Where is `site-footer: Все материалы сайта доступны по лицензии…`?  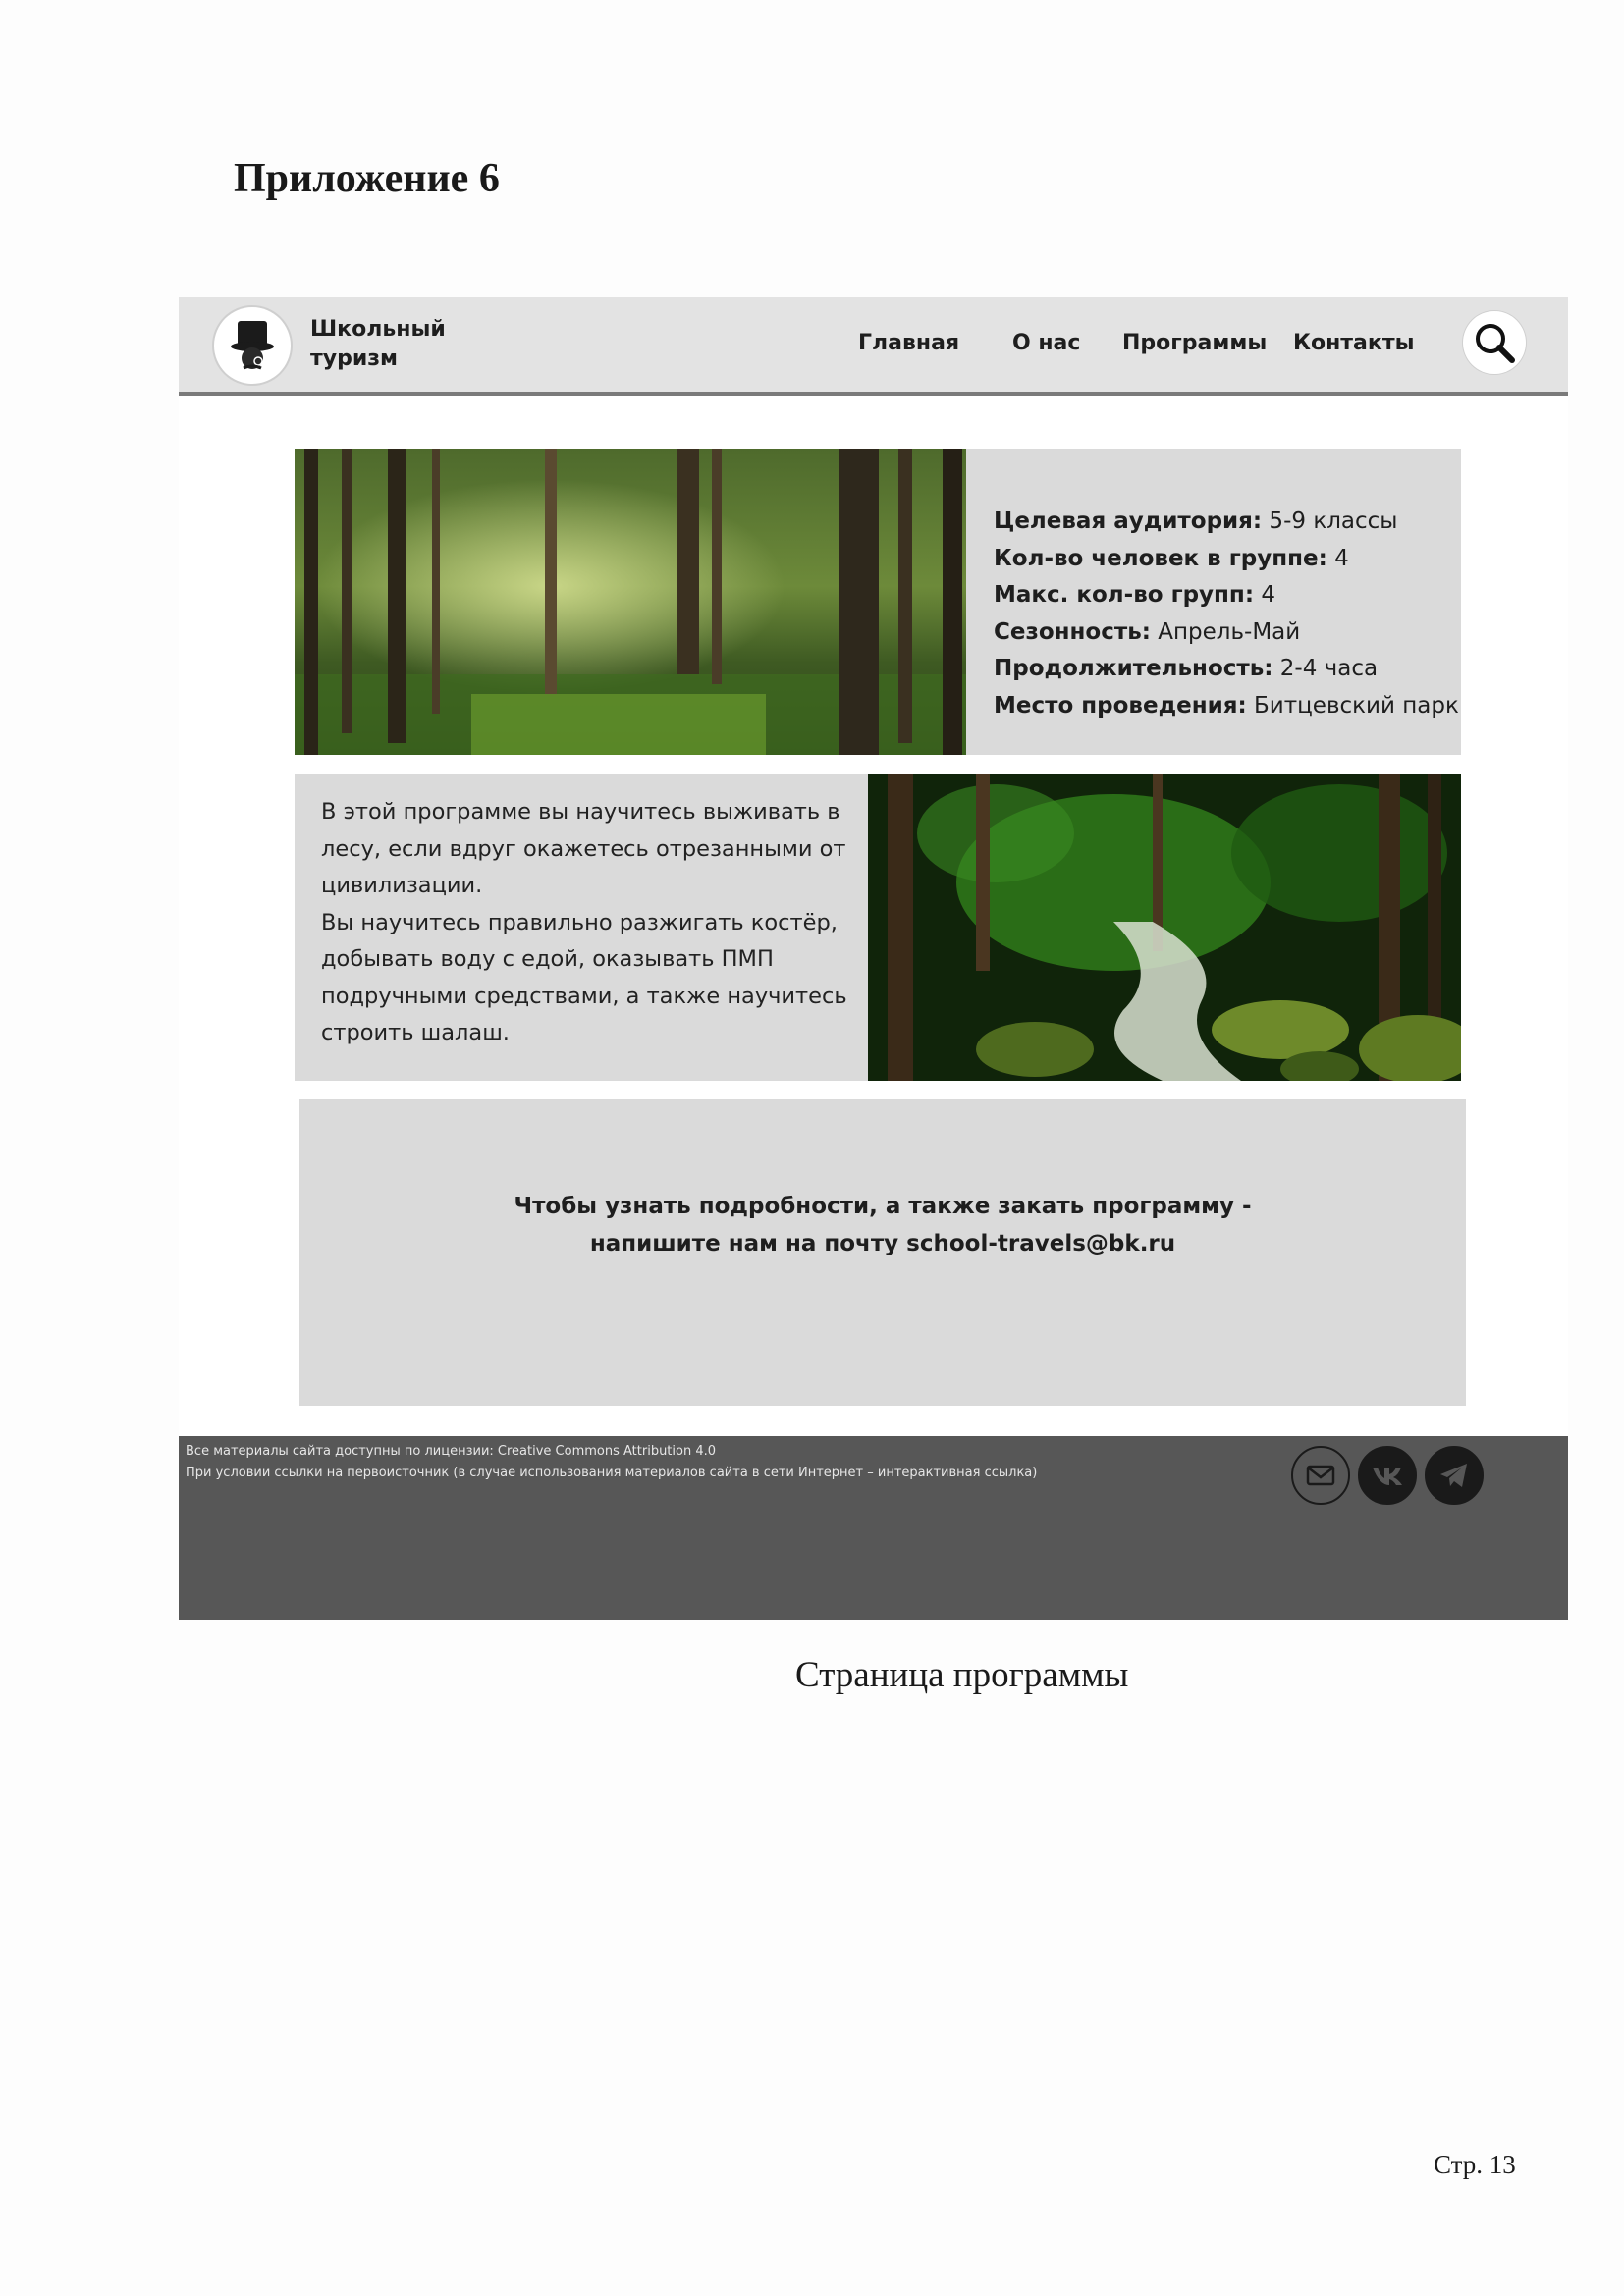 site-footer: Все материалы сайта доступны по лицензии… is located at coordinates (873, 1528).